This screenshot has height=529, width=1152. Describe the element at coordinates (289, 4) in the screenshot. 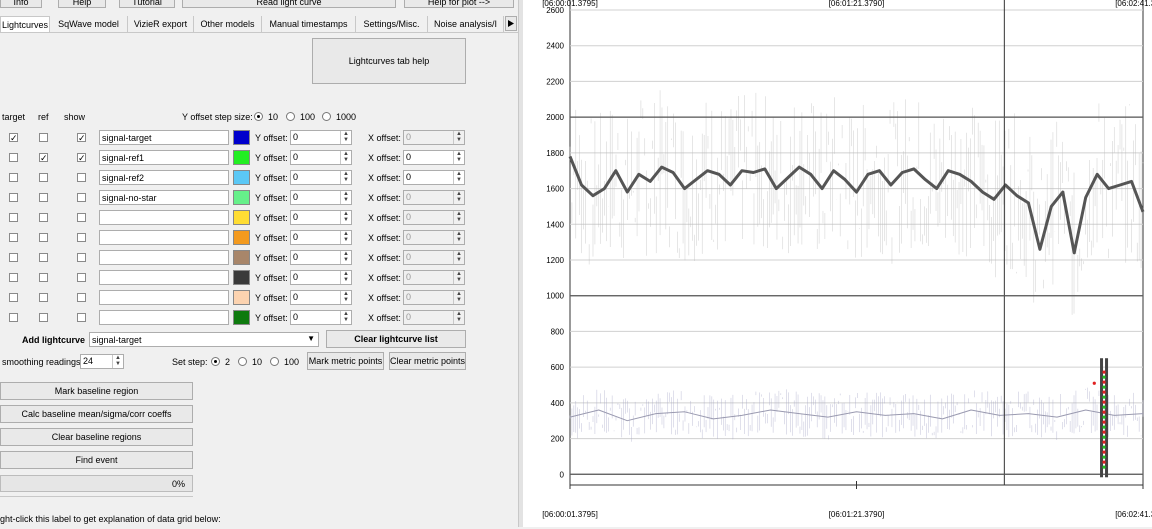

I see `read-light-curve-button: Read light curve` at that location.